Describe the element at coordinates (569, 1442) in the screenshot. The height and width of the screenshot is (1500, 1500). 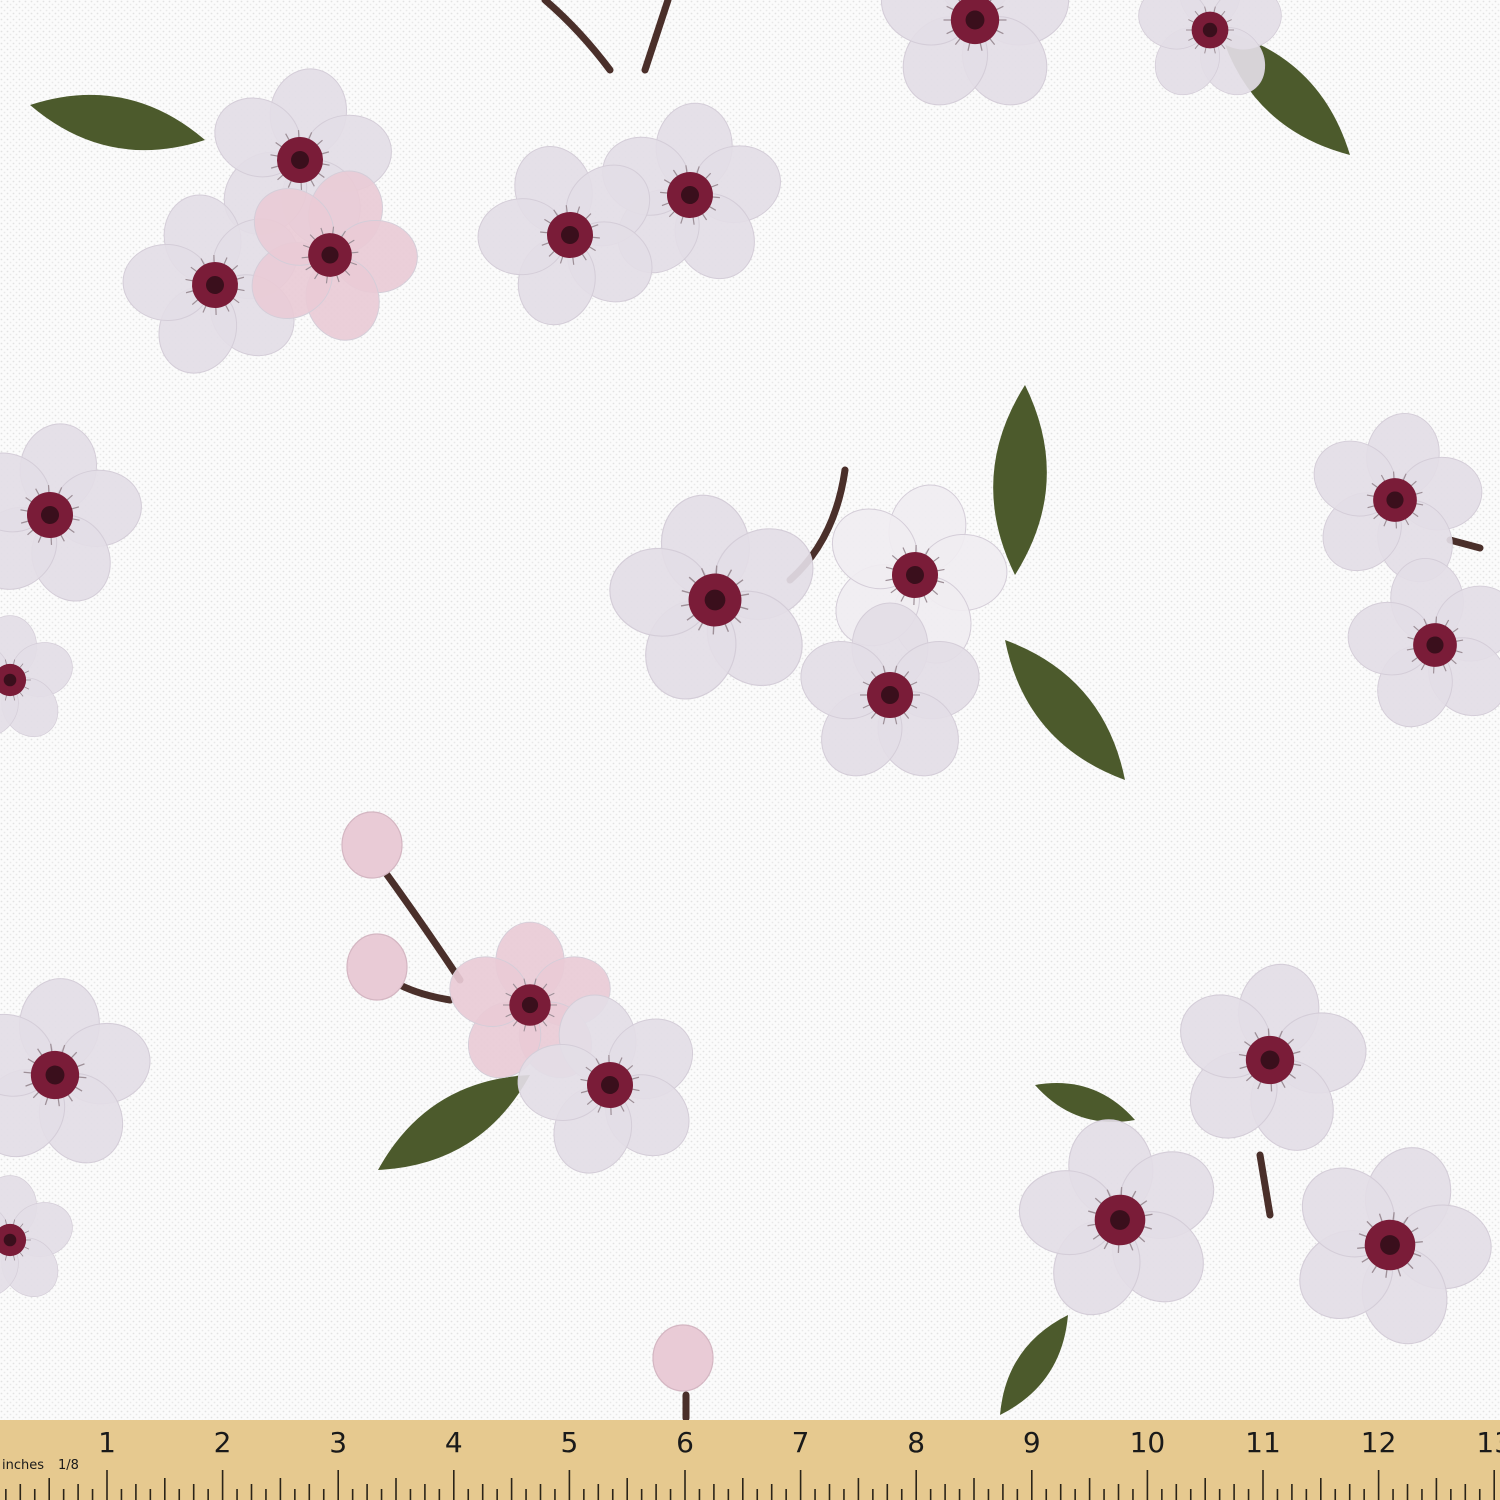
I see `ruler-number-5: 5` at that location.